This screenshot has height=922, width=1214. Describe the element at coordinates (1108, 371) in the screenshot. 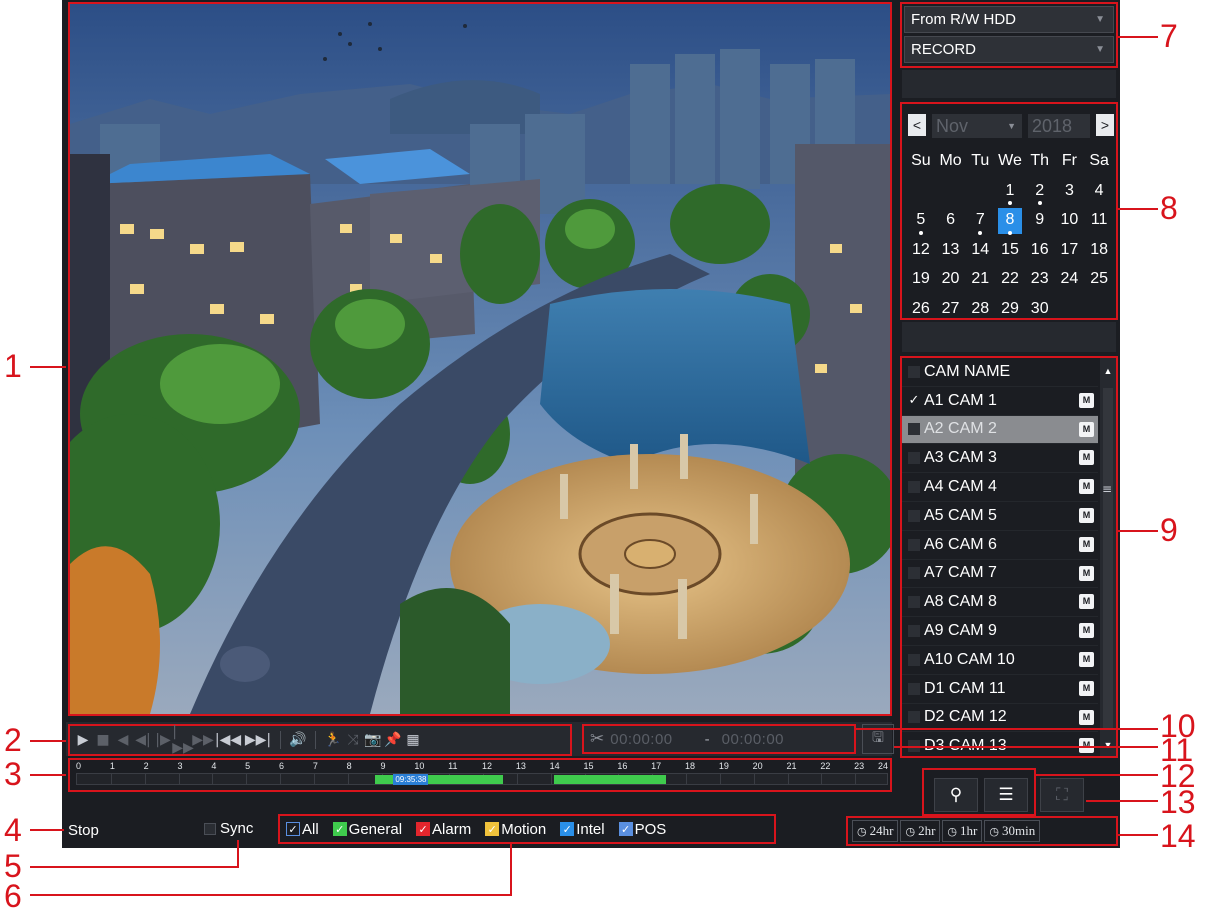

I see `scroll-up-icon: ▲` at that location.